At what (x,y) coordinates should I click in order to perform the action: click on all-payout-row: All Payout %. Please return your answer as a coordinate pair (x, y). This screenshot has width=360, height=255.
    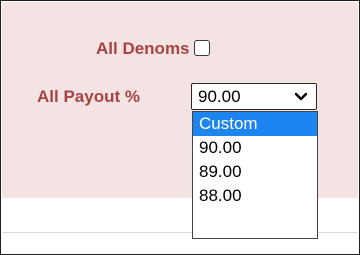
    Looking at the image, I should click on (88, 96).